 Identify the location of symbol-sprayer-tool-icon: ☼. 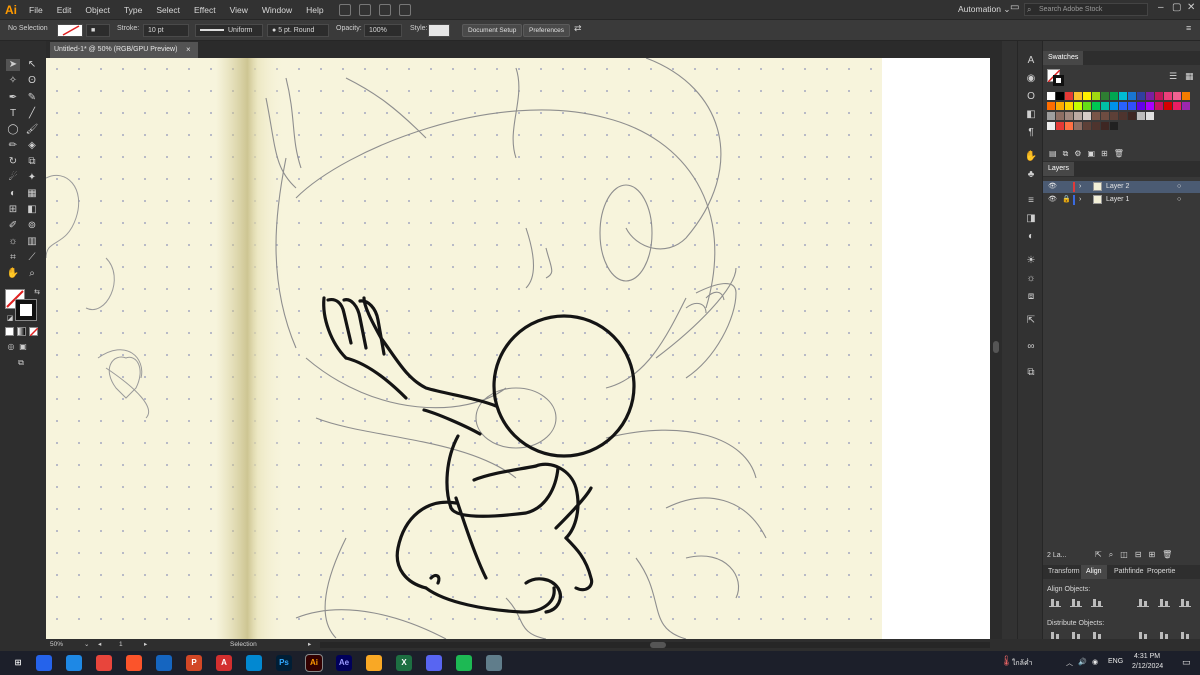
(13, 242).